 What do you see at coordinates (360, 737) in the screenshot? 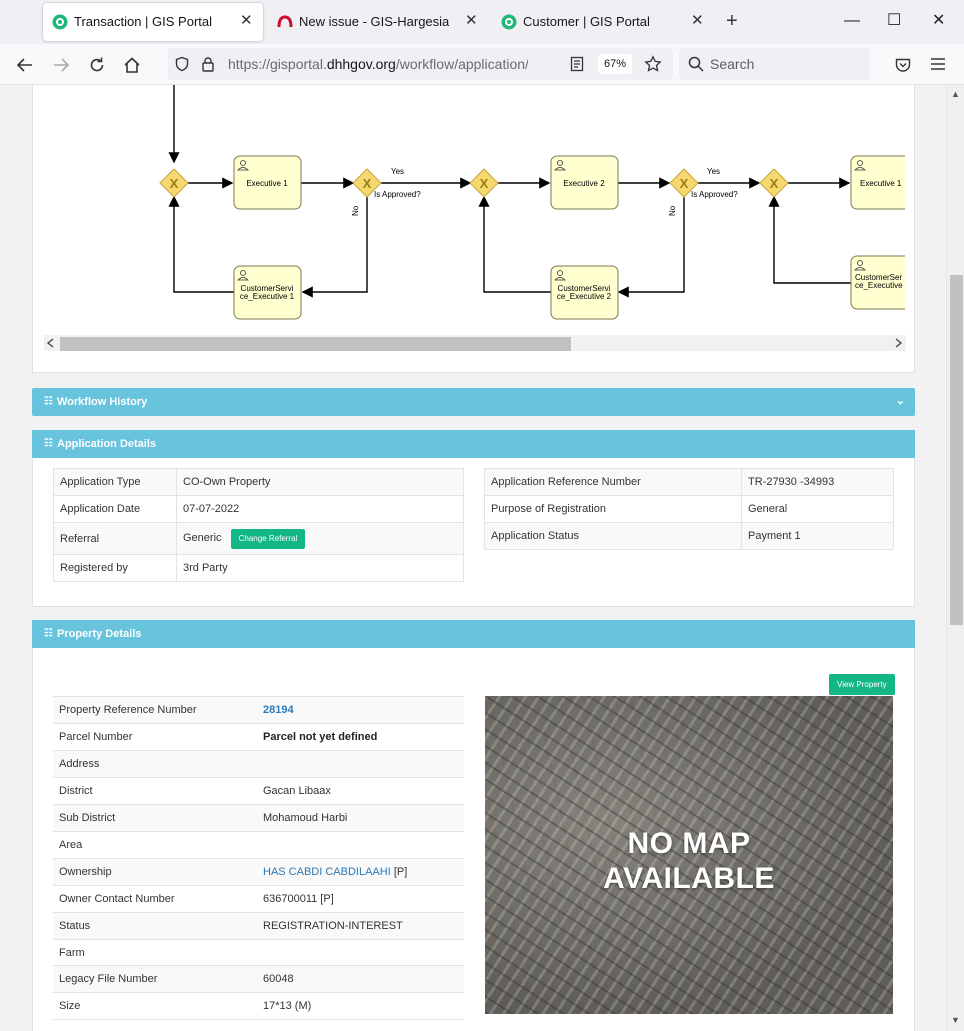
I see `field-value: Parcel not yet defined` at bounding box center [360, 737].